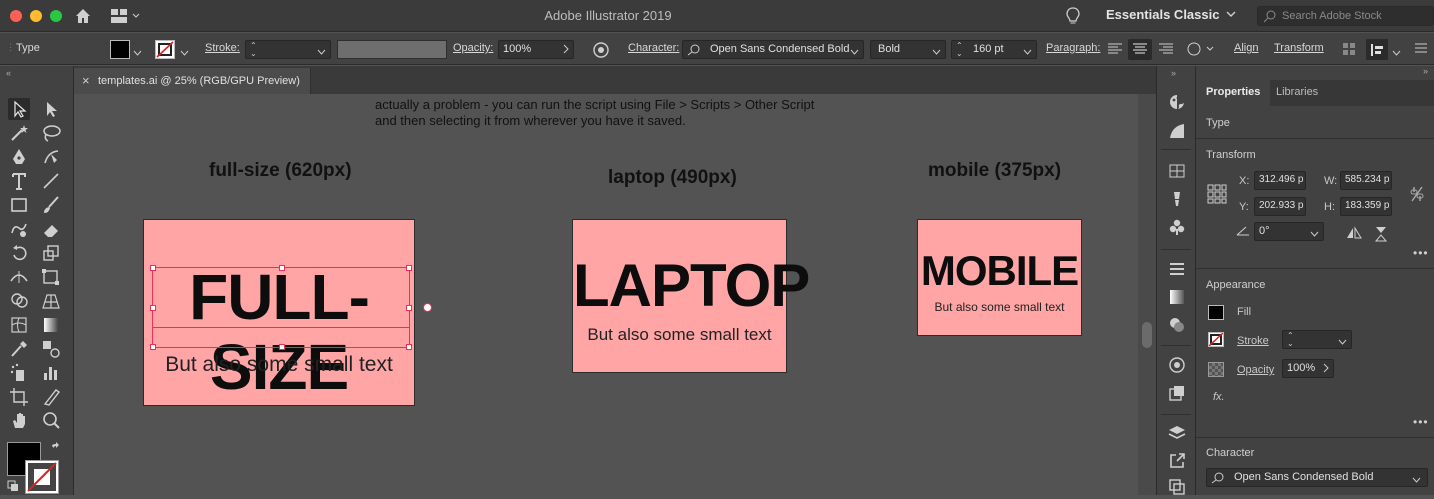 This screenshot has width=1434, height=499. I want to click on height-field: 183.359 p, so click(1366, 206).